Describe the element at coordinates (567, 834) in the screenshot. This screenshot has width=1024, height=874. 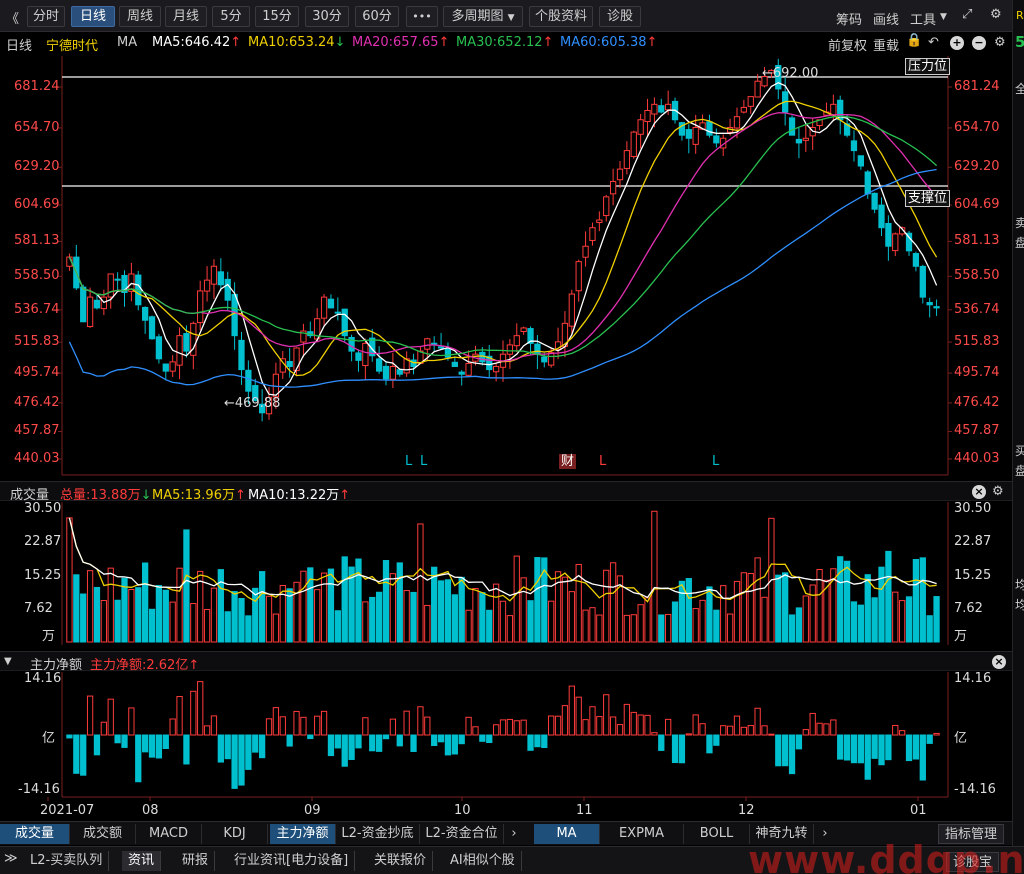
I see `tab-ma: MA` at that location.